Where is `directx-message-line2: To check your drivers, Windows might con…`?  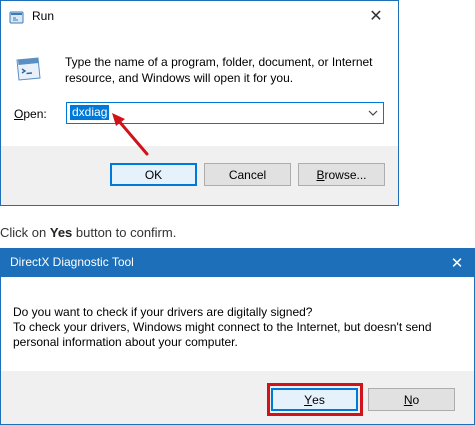 directx-message-line2: To check your drivers, Windows might con… is located at coordinates (222, 334).